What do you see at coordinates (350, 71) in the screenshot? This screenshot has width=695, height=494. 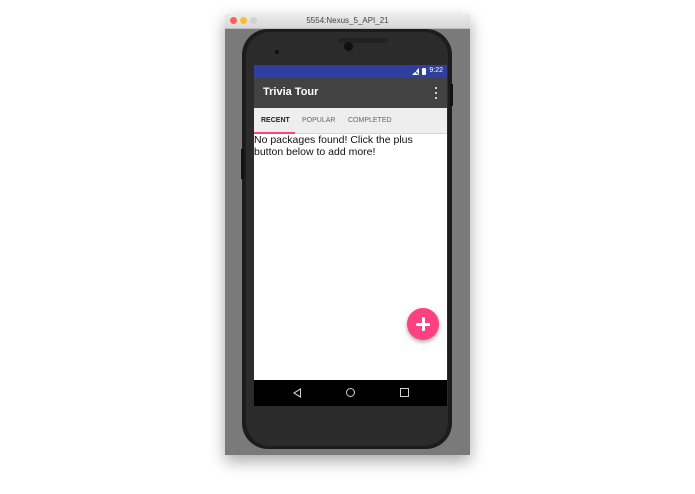 I see `status-bar: 9:22` at bounding box center [350, 71].